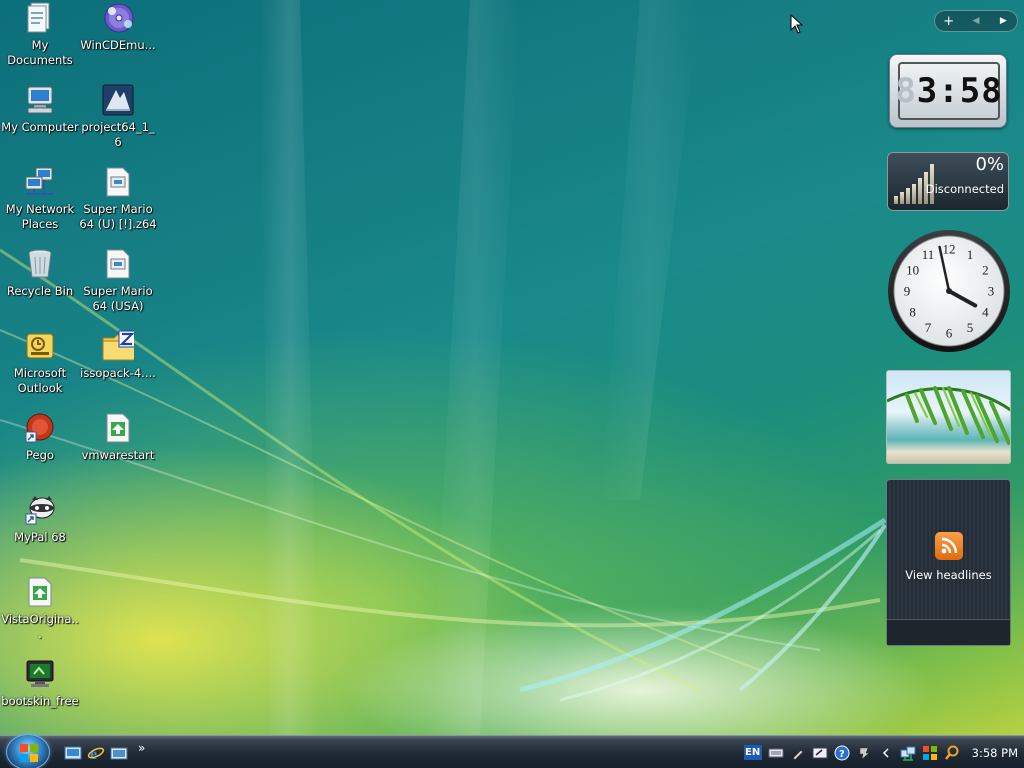  Describe the element at coordinates (40, 674) in the screenshot. I see `bootskin-icon` at that location.